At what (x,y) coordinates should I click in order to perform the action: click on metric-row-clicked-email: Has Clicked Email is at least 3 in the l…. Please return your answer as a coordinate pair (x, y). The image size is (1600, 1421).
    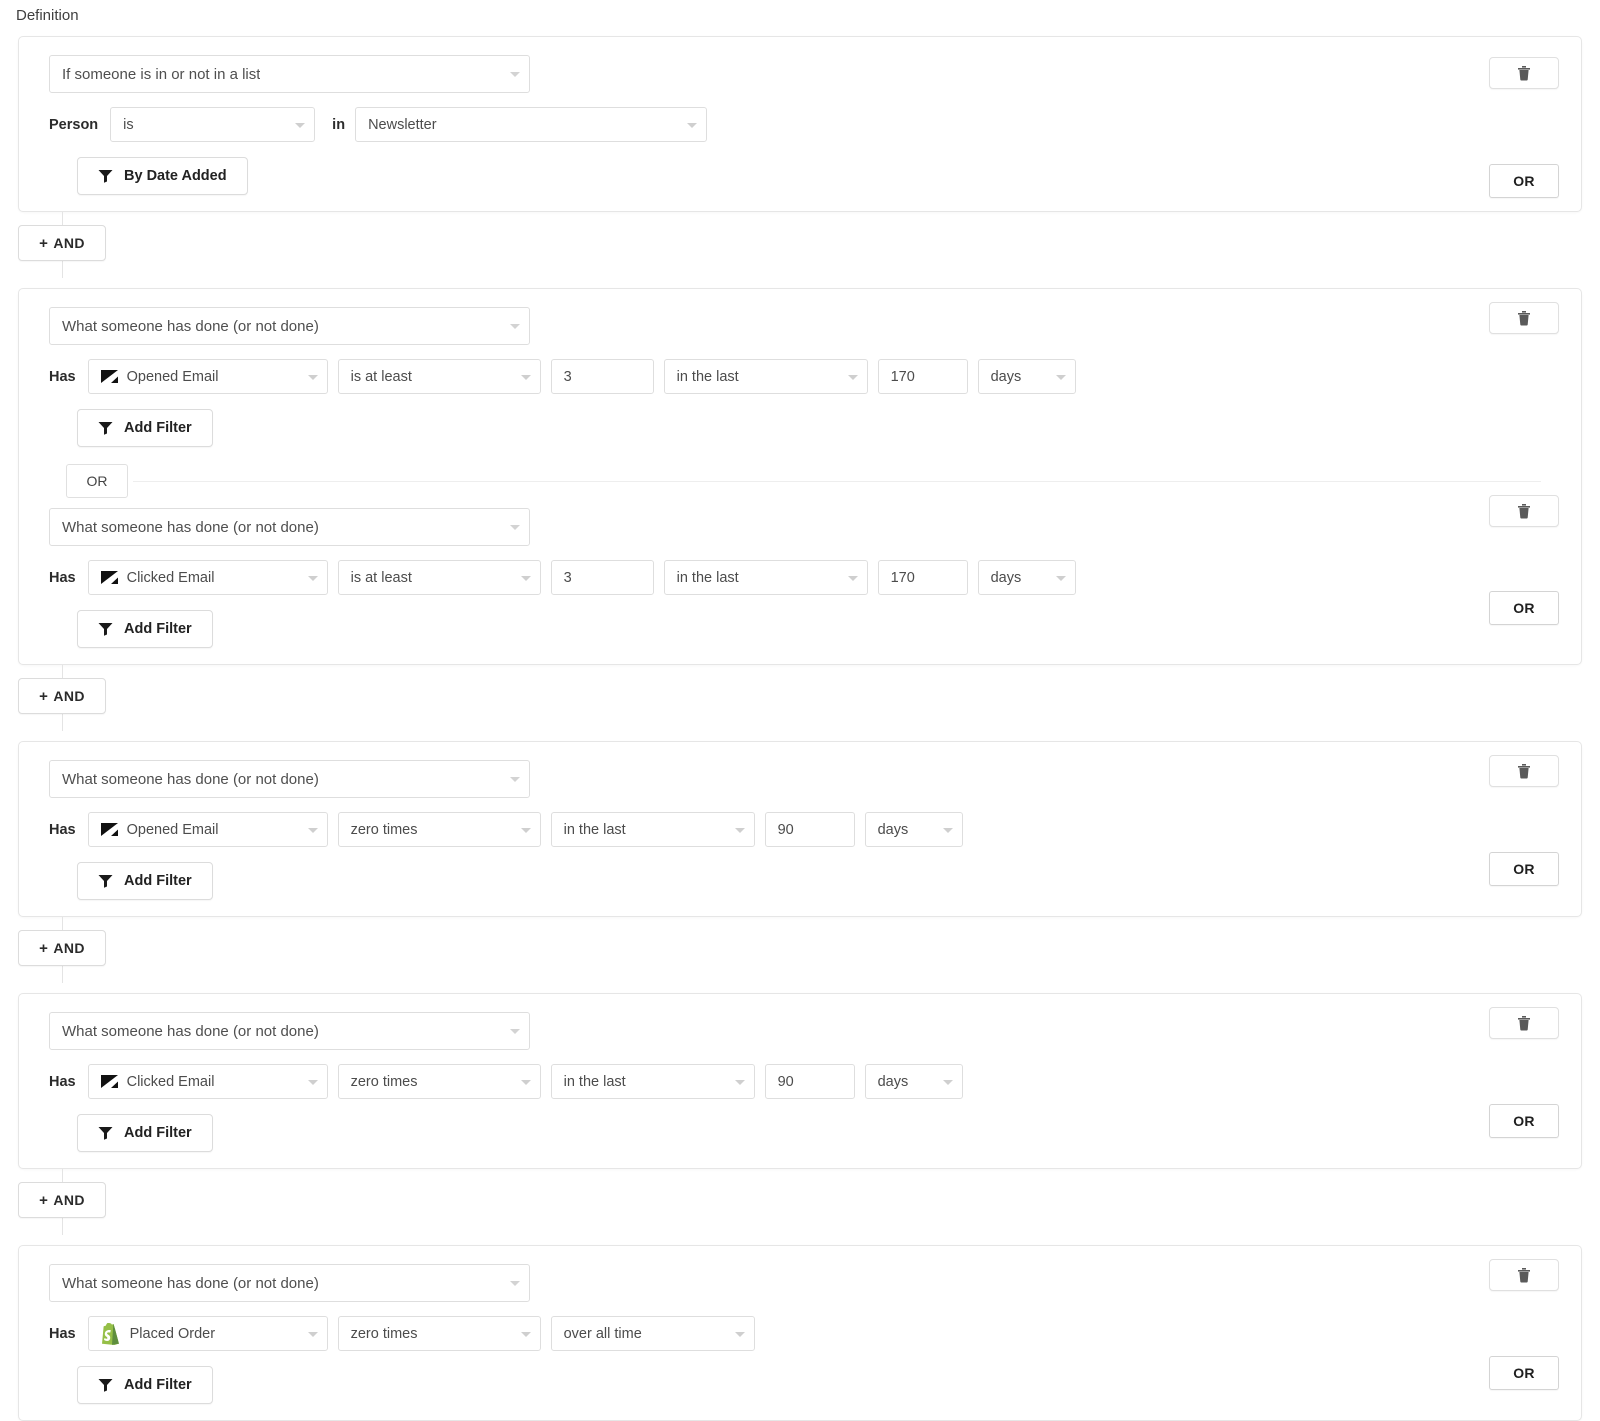
    Looking at the image, I should click on (800, 577).